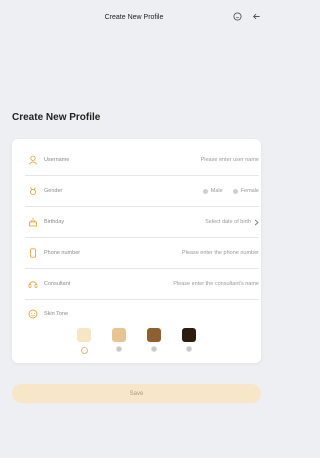 Image resolution: width=320 pixels, height=458 pixels. What do you see at coordinates (220, 253) in the screenshot?
I see `phone-input: Please enter the phone number` at bounding box center [220, 253].